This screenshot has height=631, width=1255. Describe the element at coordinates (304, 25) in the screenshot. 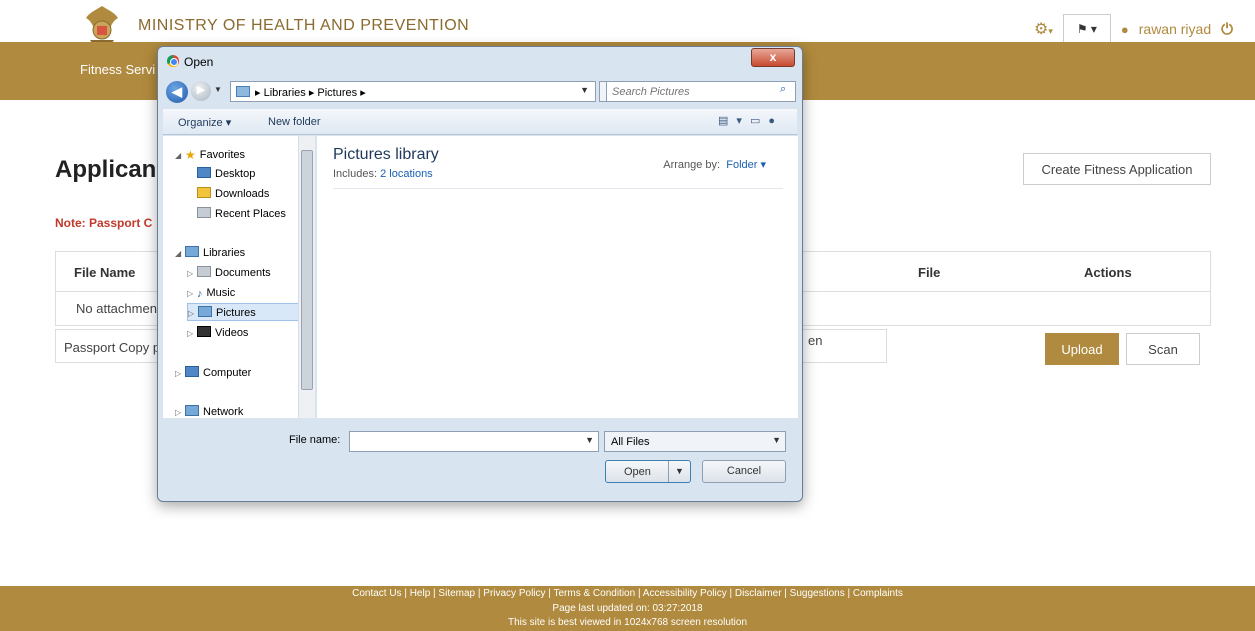

I see `ministry-title: MINISTRY OF HEALTH AND PREVENTION` at that location.